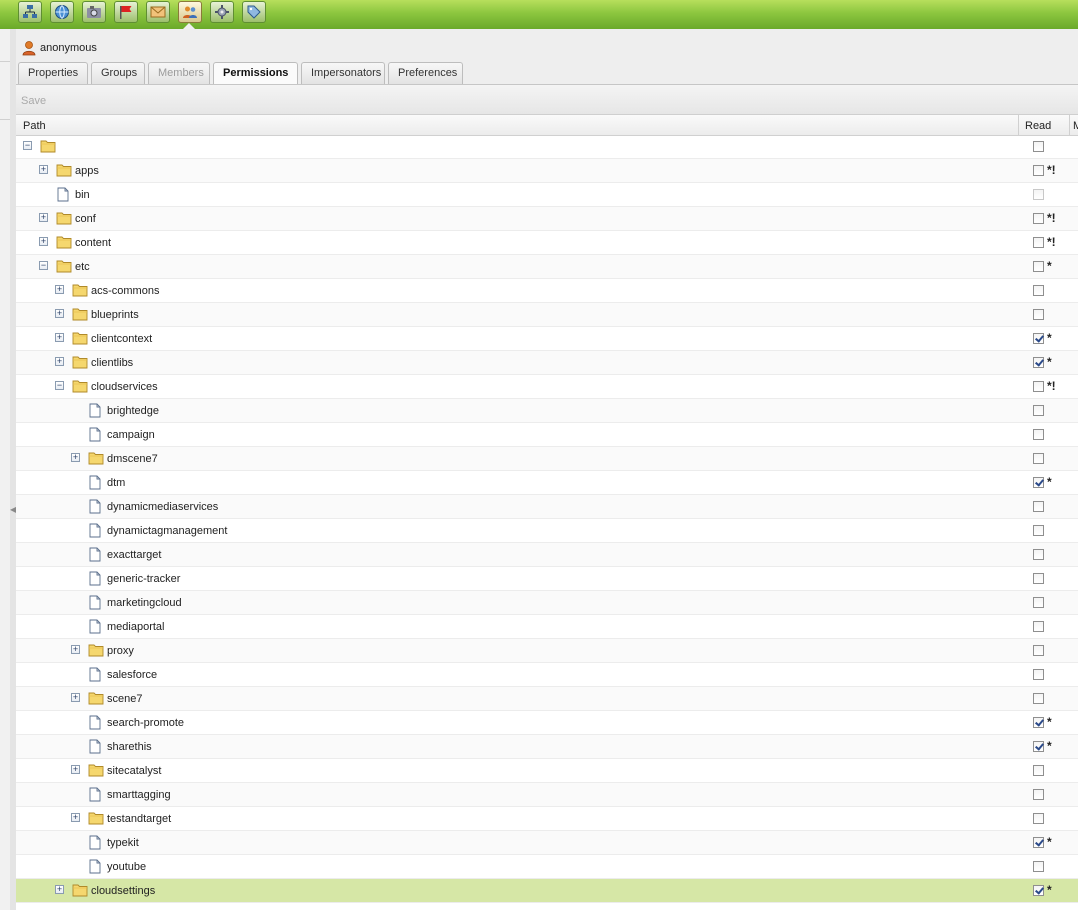 The width and height of the screenshot is (1078, 910). Describe the element at coordinates (547, 891) in the screenshot. I see `tree-row: + cloudsettings *` at that location.